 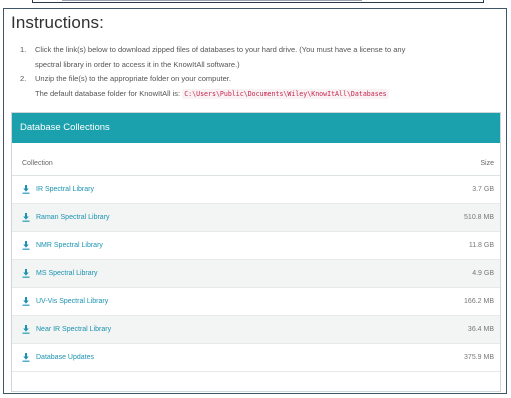 I want to click on table-row: MS Spectral Library 4.9 GB, so click(x=256, y=274).